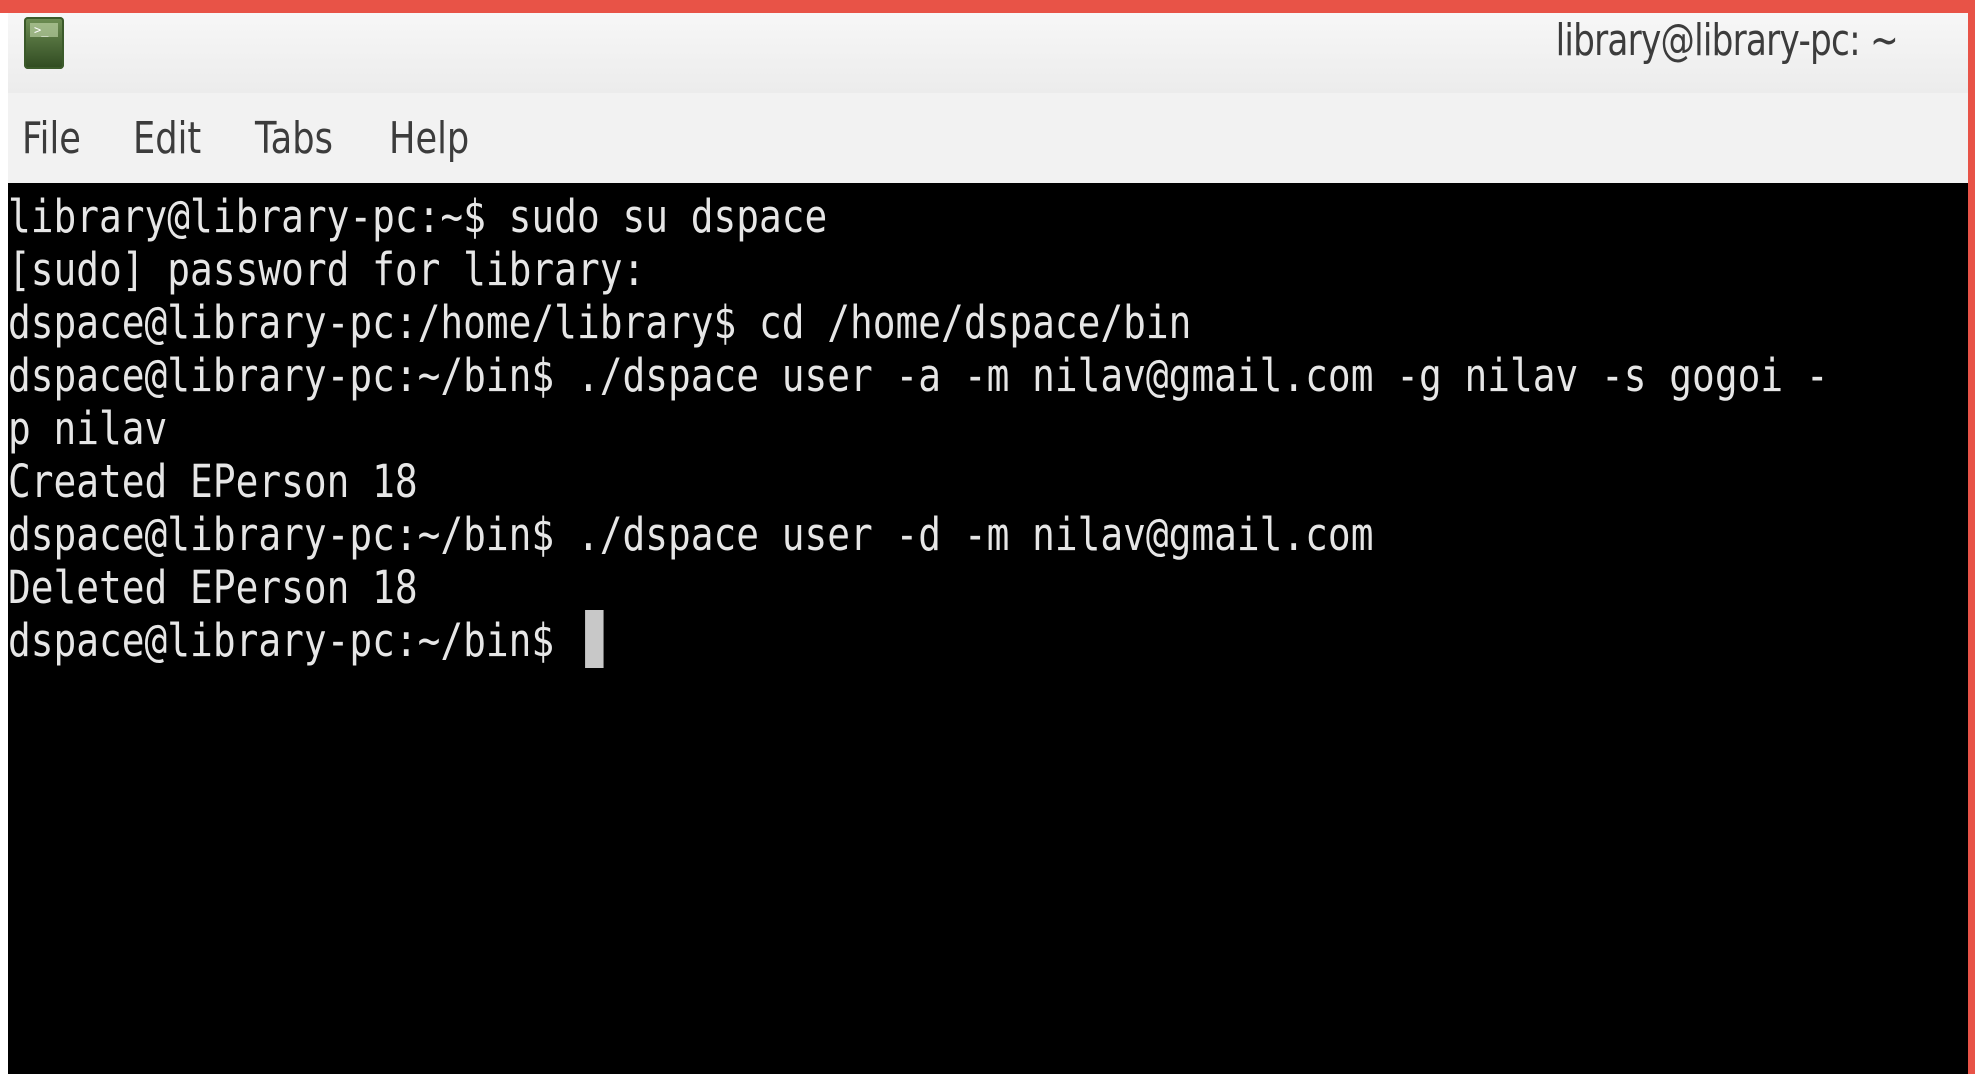 This screenshot has width=1975, height=1074. I want to click on accent-border-top, so click(987, 6).